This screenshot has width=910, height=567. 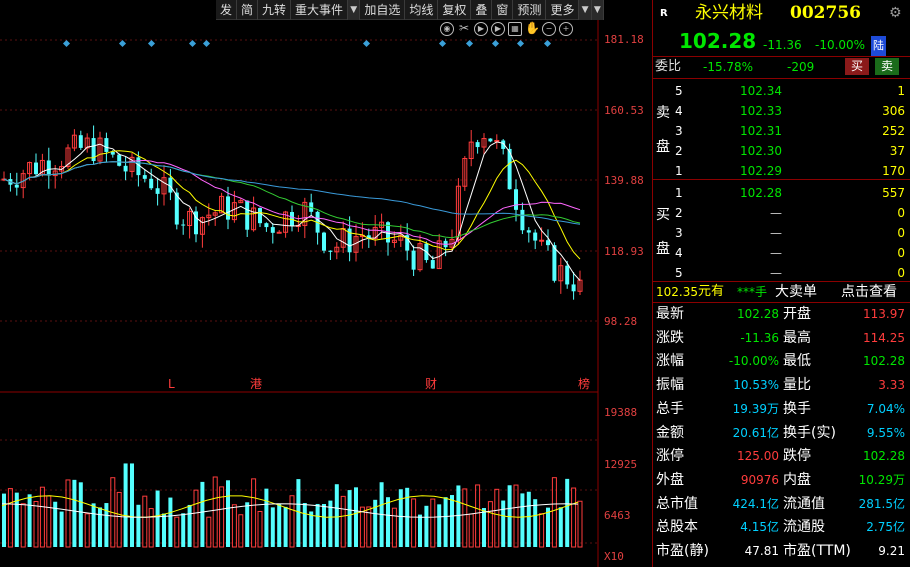 I want to click on buy-row-4: 4 — 0, so click(x=781, y=253).